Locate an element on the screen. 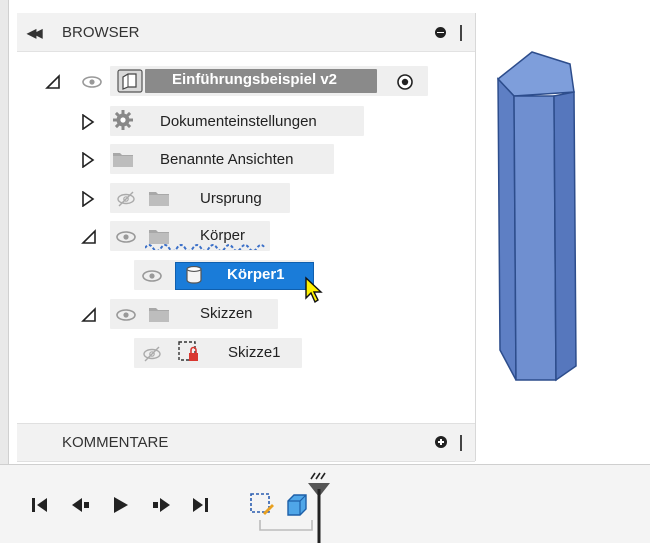 The image size is (650, 546). item-label-dokumenteinstellungen: Dokumenteinstellungen is located at coordinates (238, 121).